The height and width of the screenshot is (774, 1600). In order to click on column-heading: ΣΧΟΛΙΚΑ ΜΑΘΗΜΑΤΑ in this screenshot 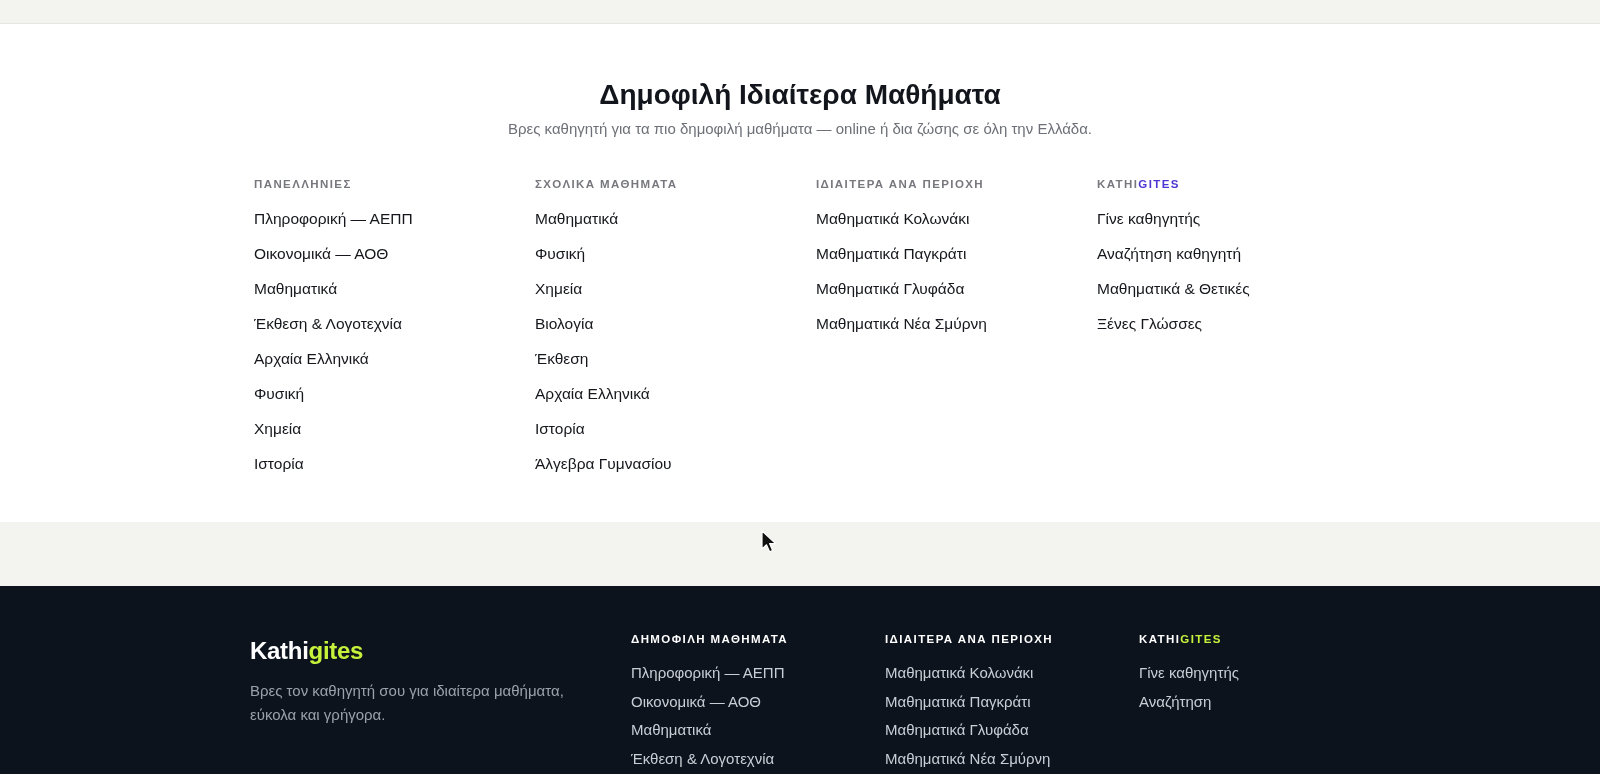, I will do `click(606, 184)`.